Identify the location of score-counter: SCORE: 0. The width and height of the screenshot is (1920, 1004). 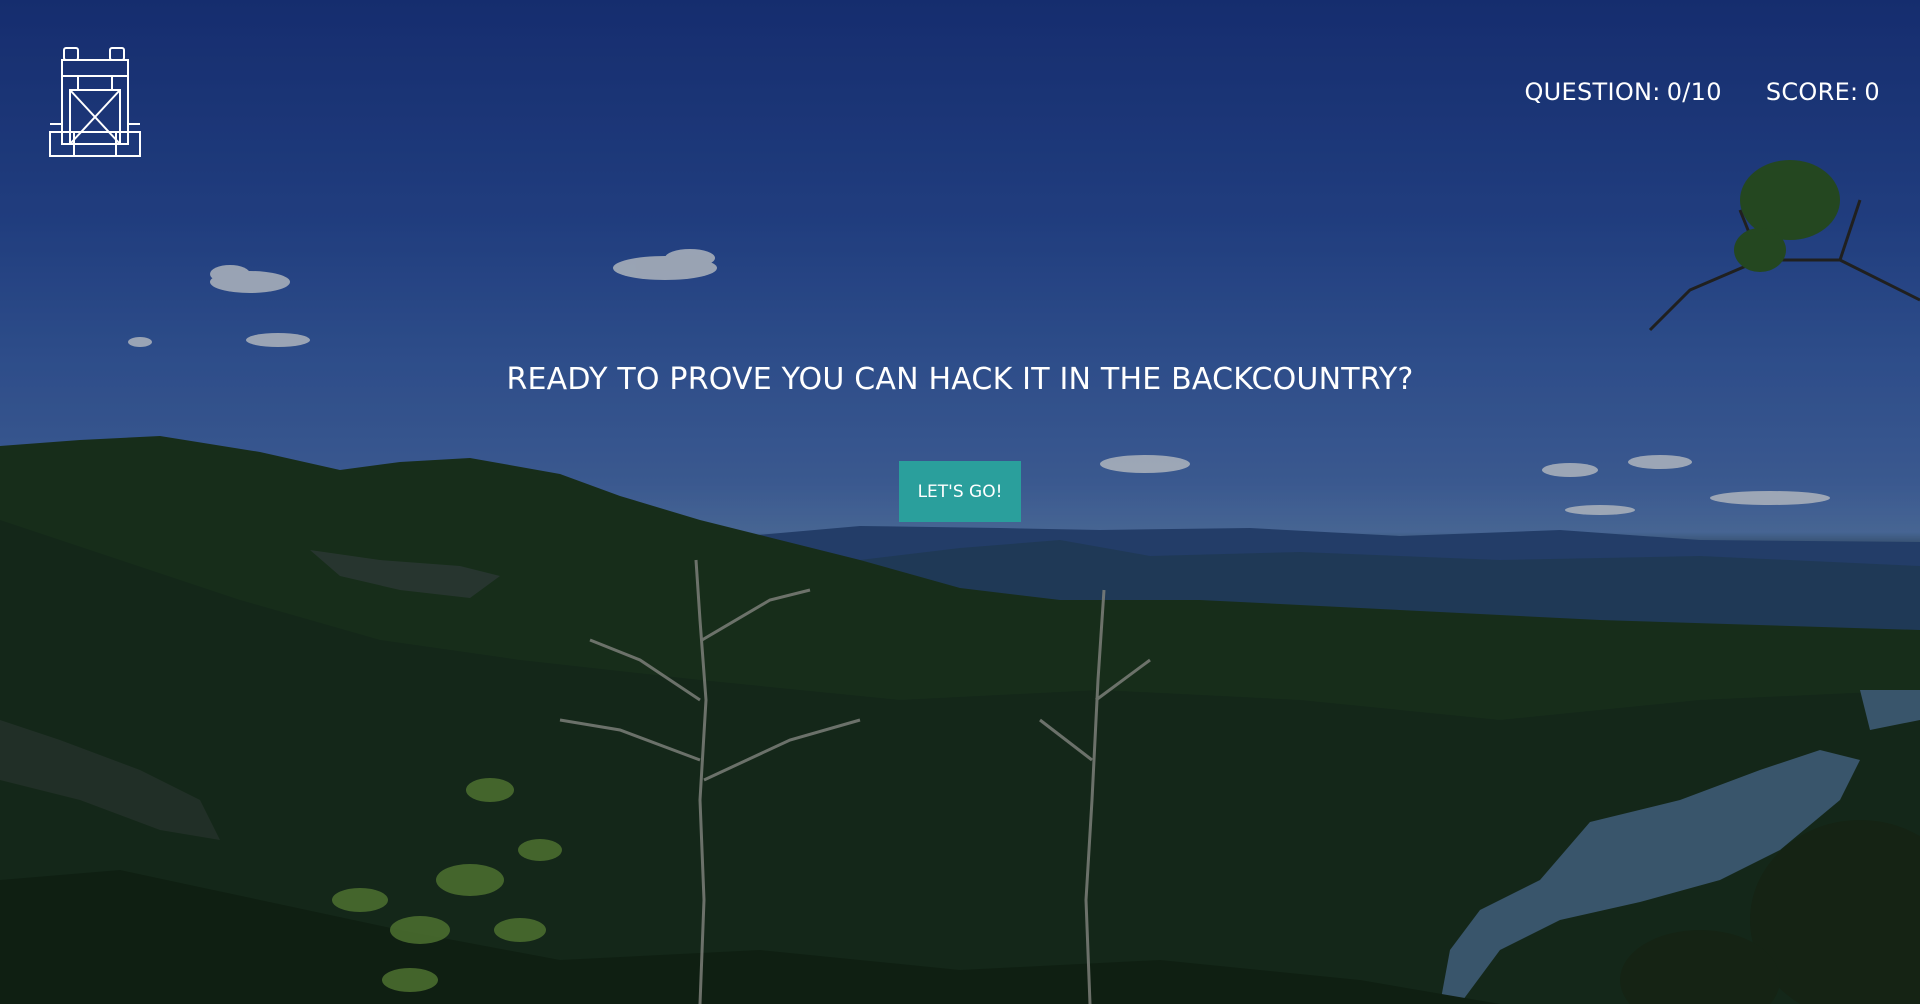
(1823, 92).